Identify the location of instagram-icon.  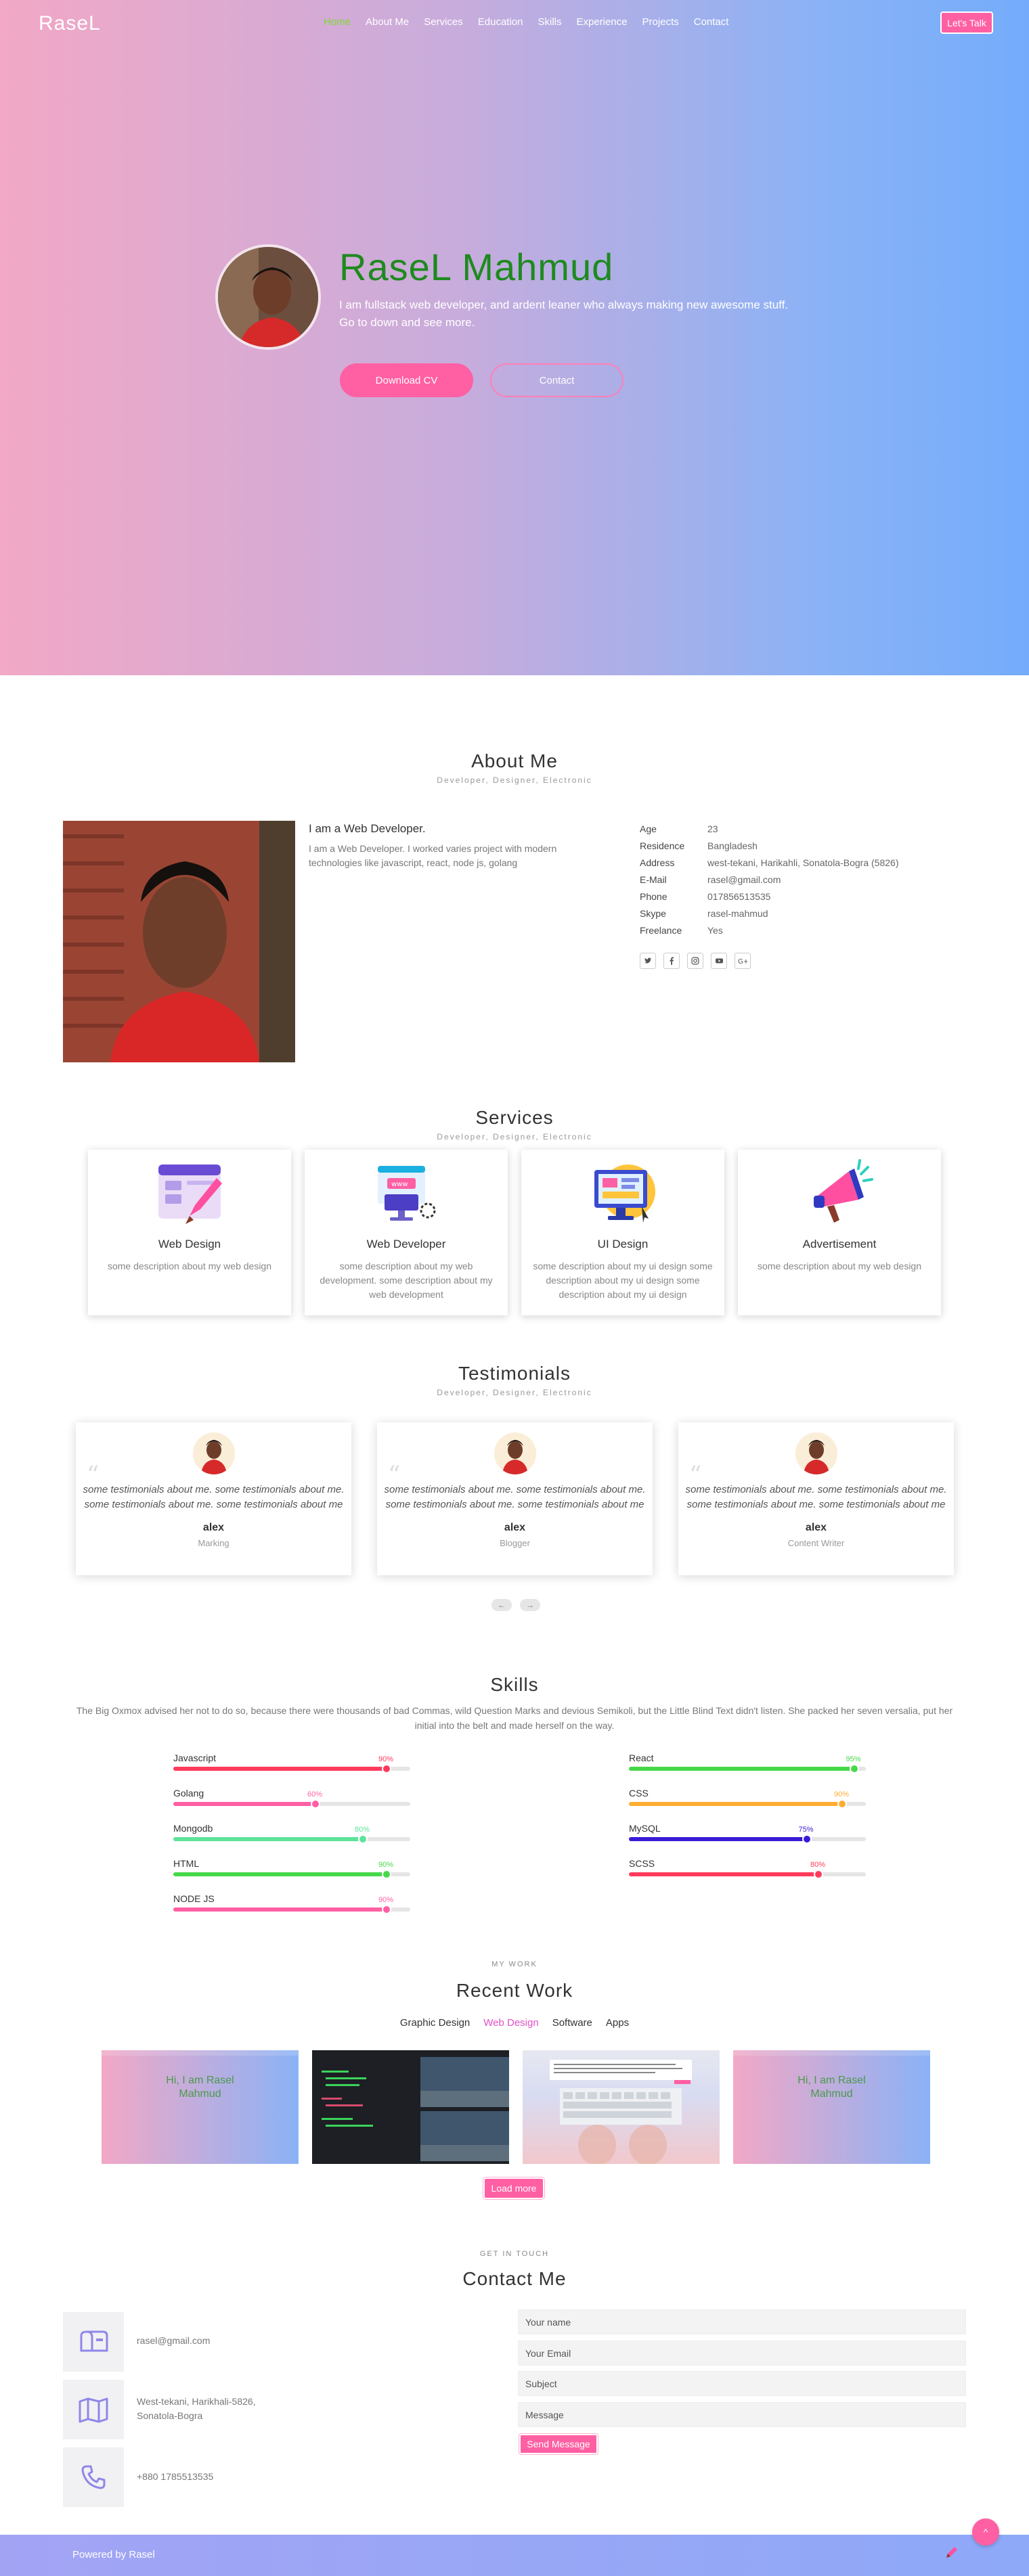
(695, 961).